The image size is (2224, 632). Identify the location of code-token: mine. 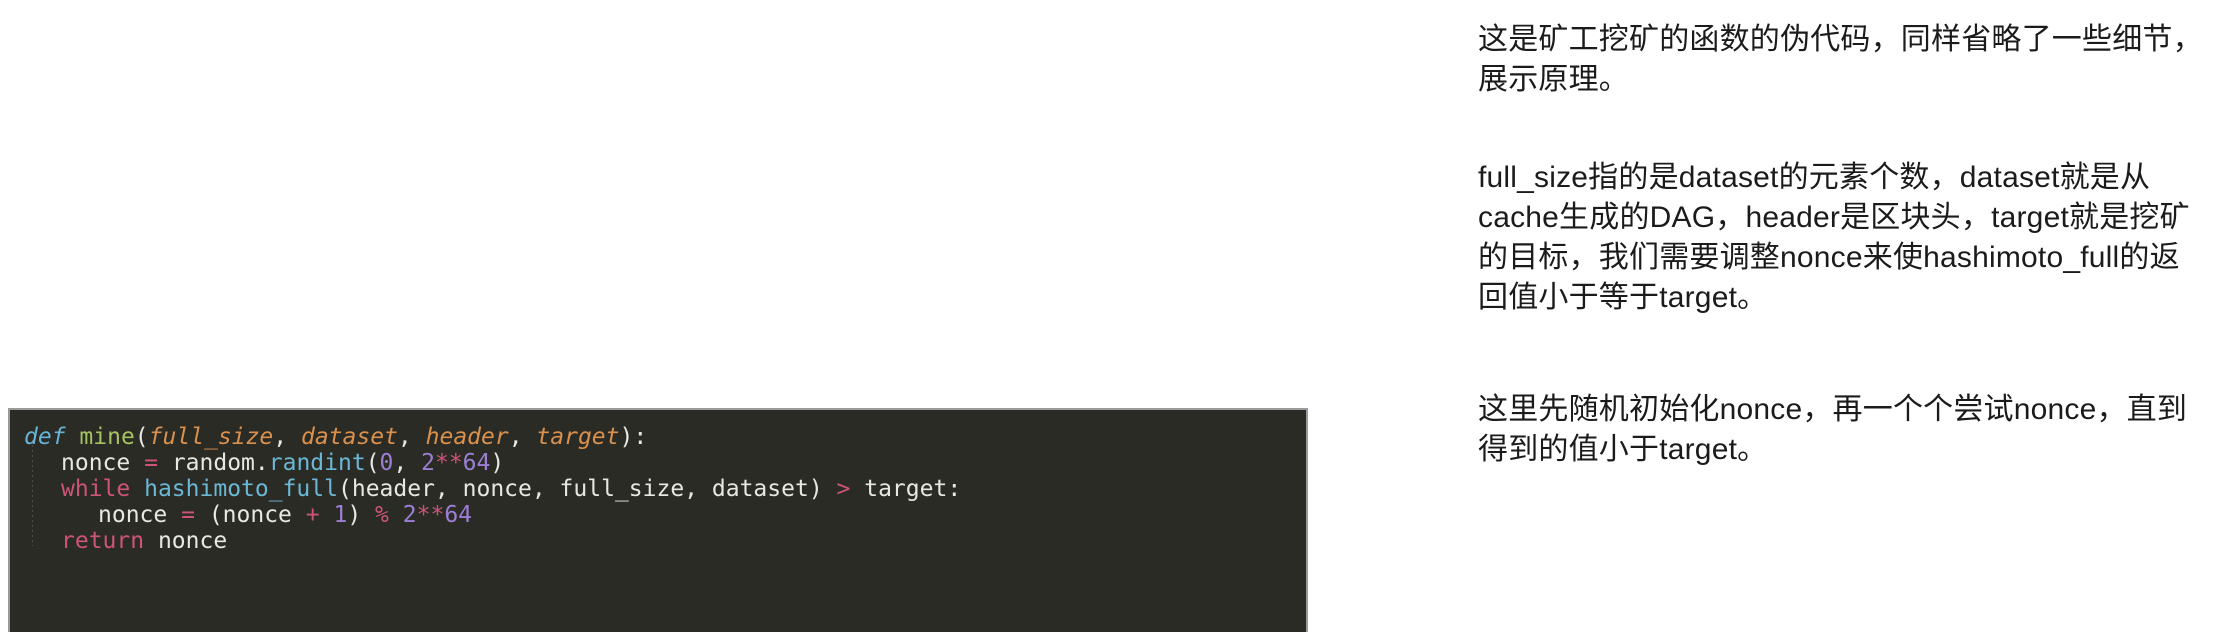
(107, 437).